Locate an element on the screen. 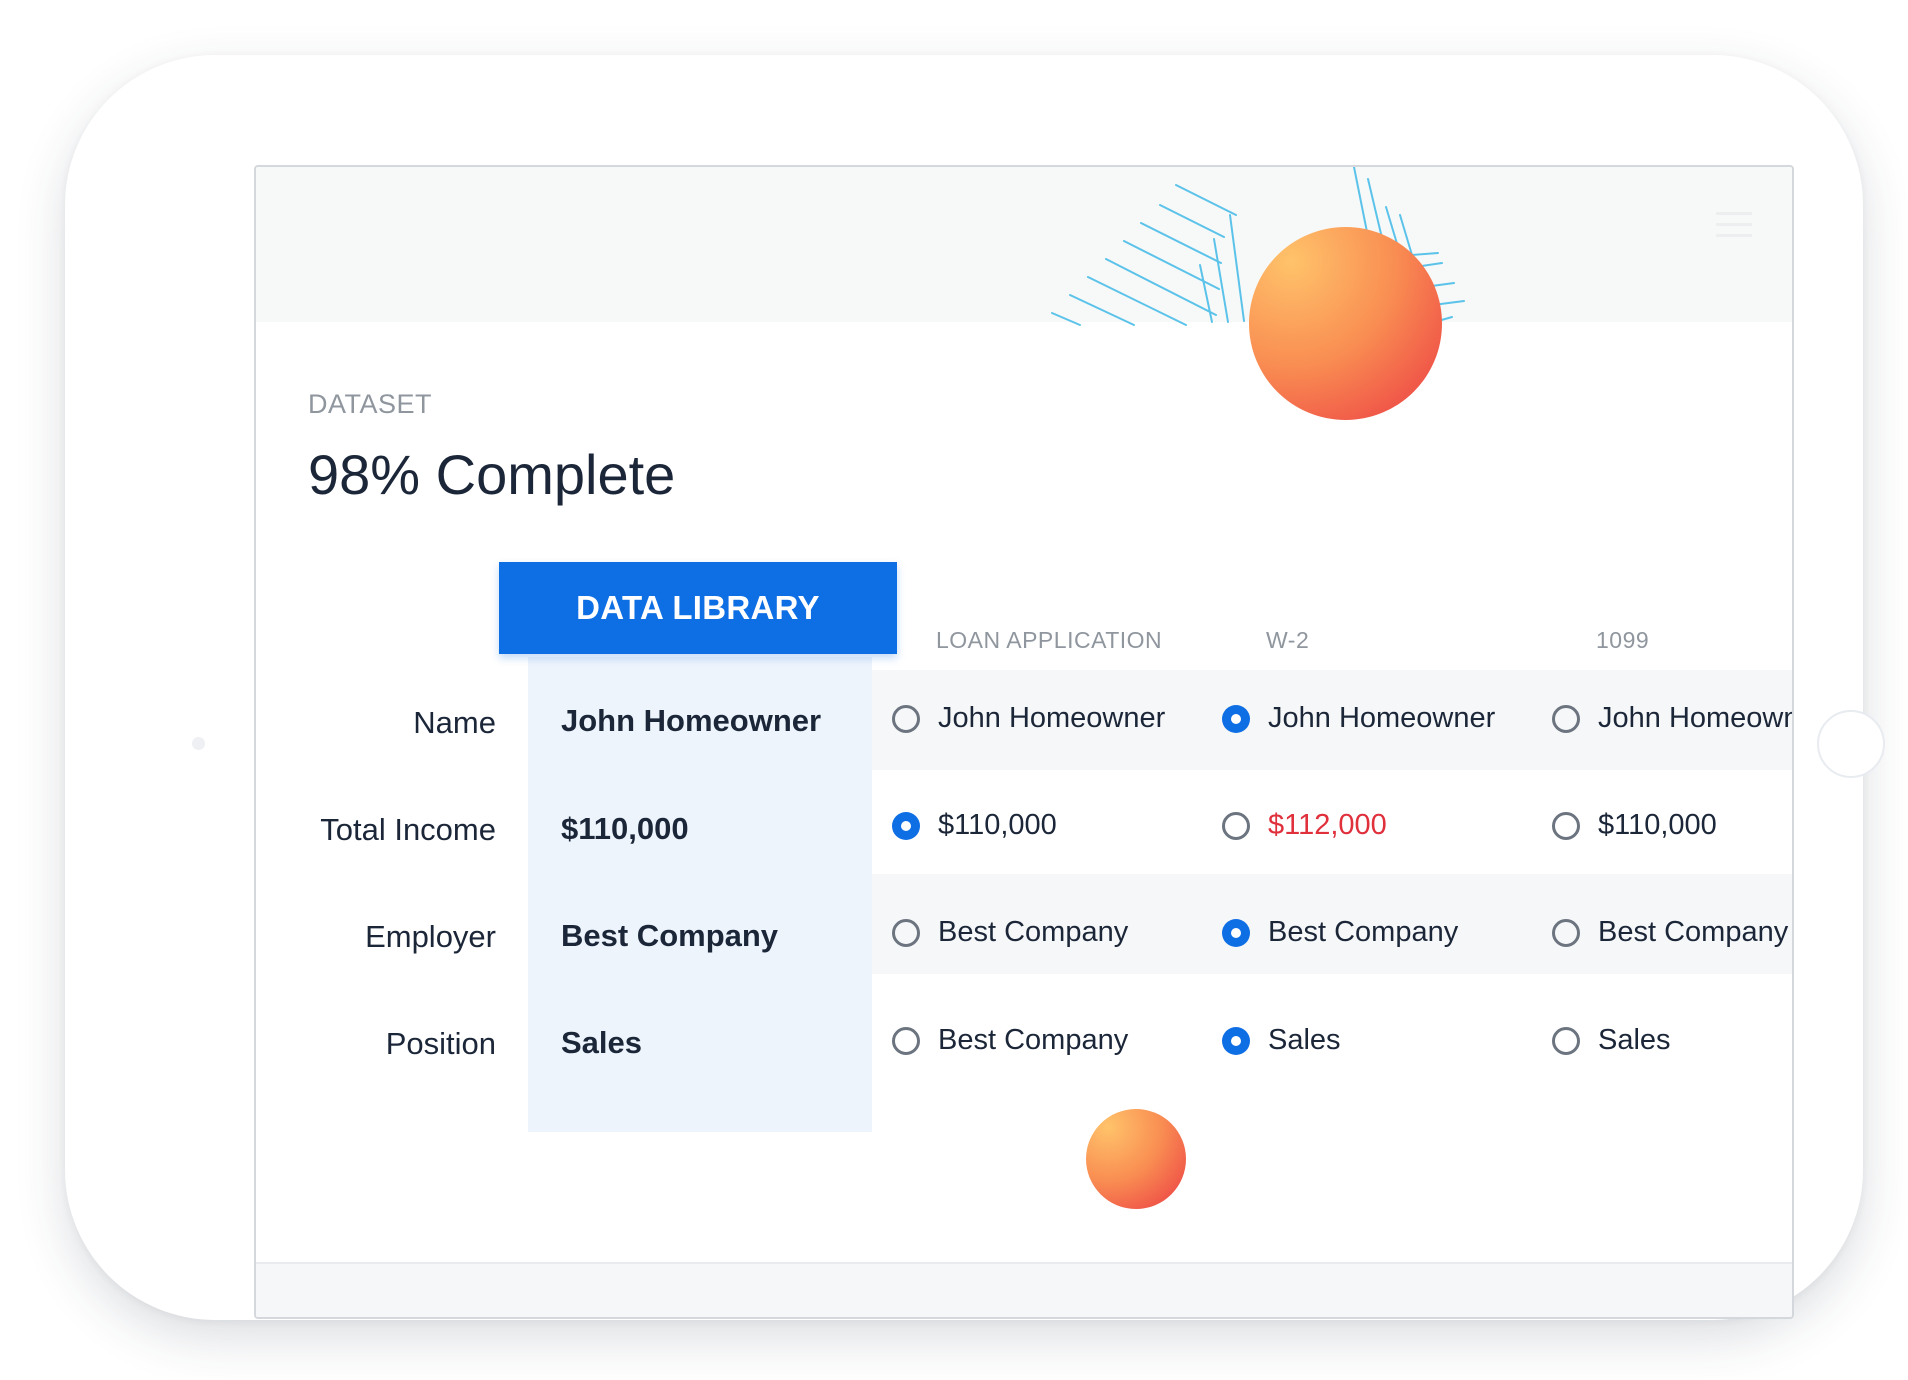 The width and height of the screenshot is (1908, 1380). option-loan-application-total-income: $110,000 is located at coordinates (974, 825).